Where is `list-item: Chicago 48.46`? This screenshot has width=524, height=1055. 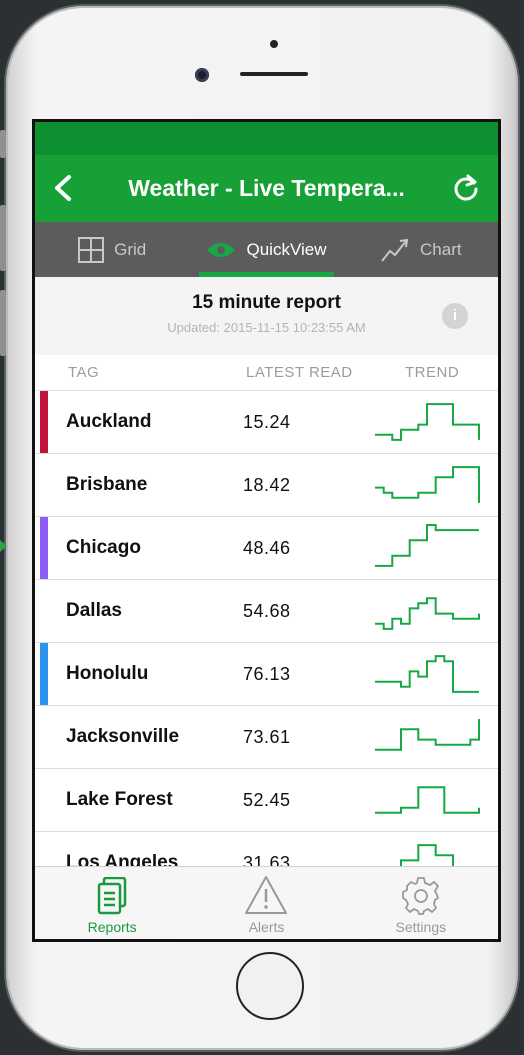
list-item: Chicago 48.46 is located at coordinates (266, 548).